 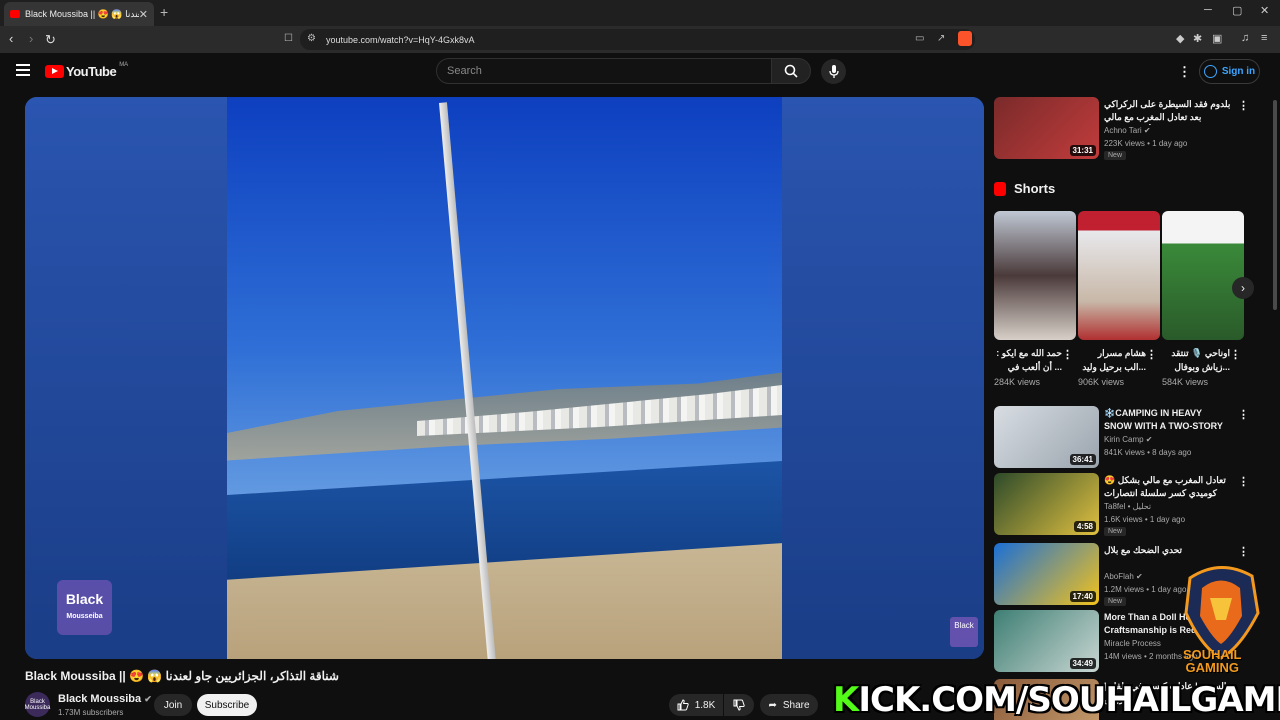 I want to click on youtube-play-icon, so click(x=54, y=71).